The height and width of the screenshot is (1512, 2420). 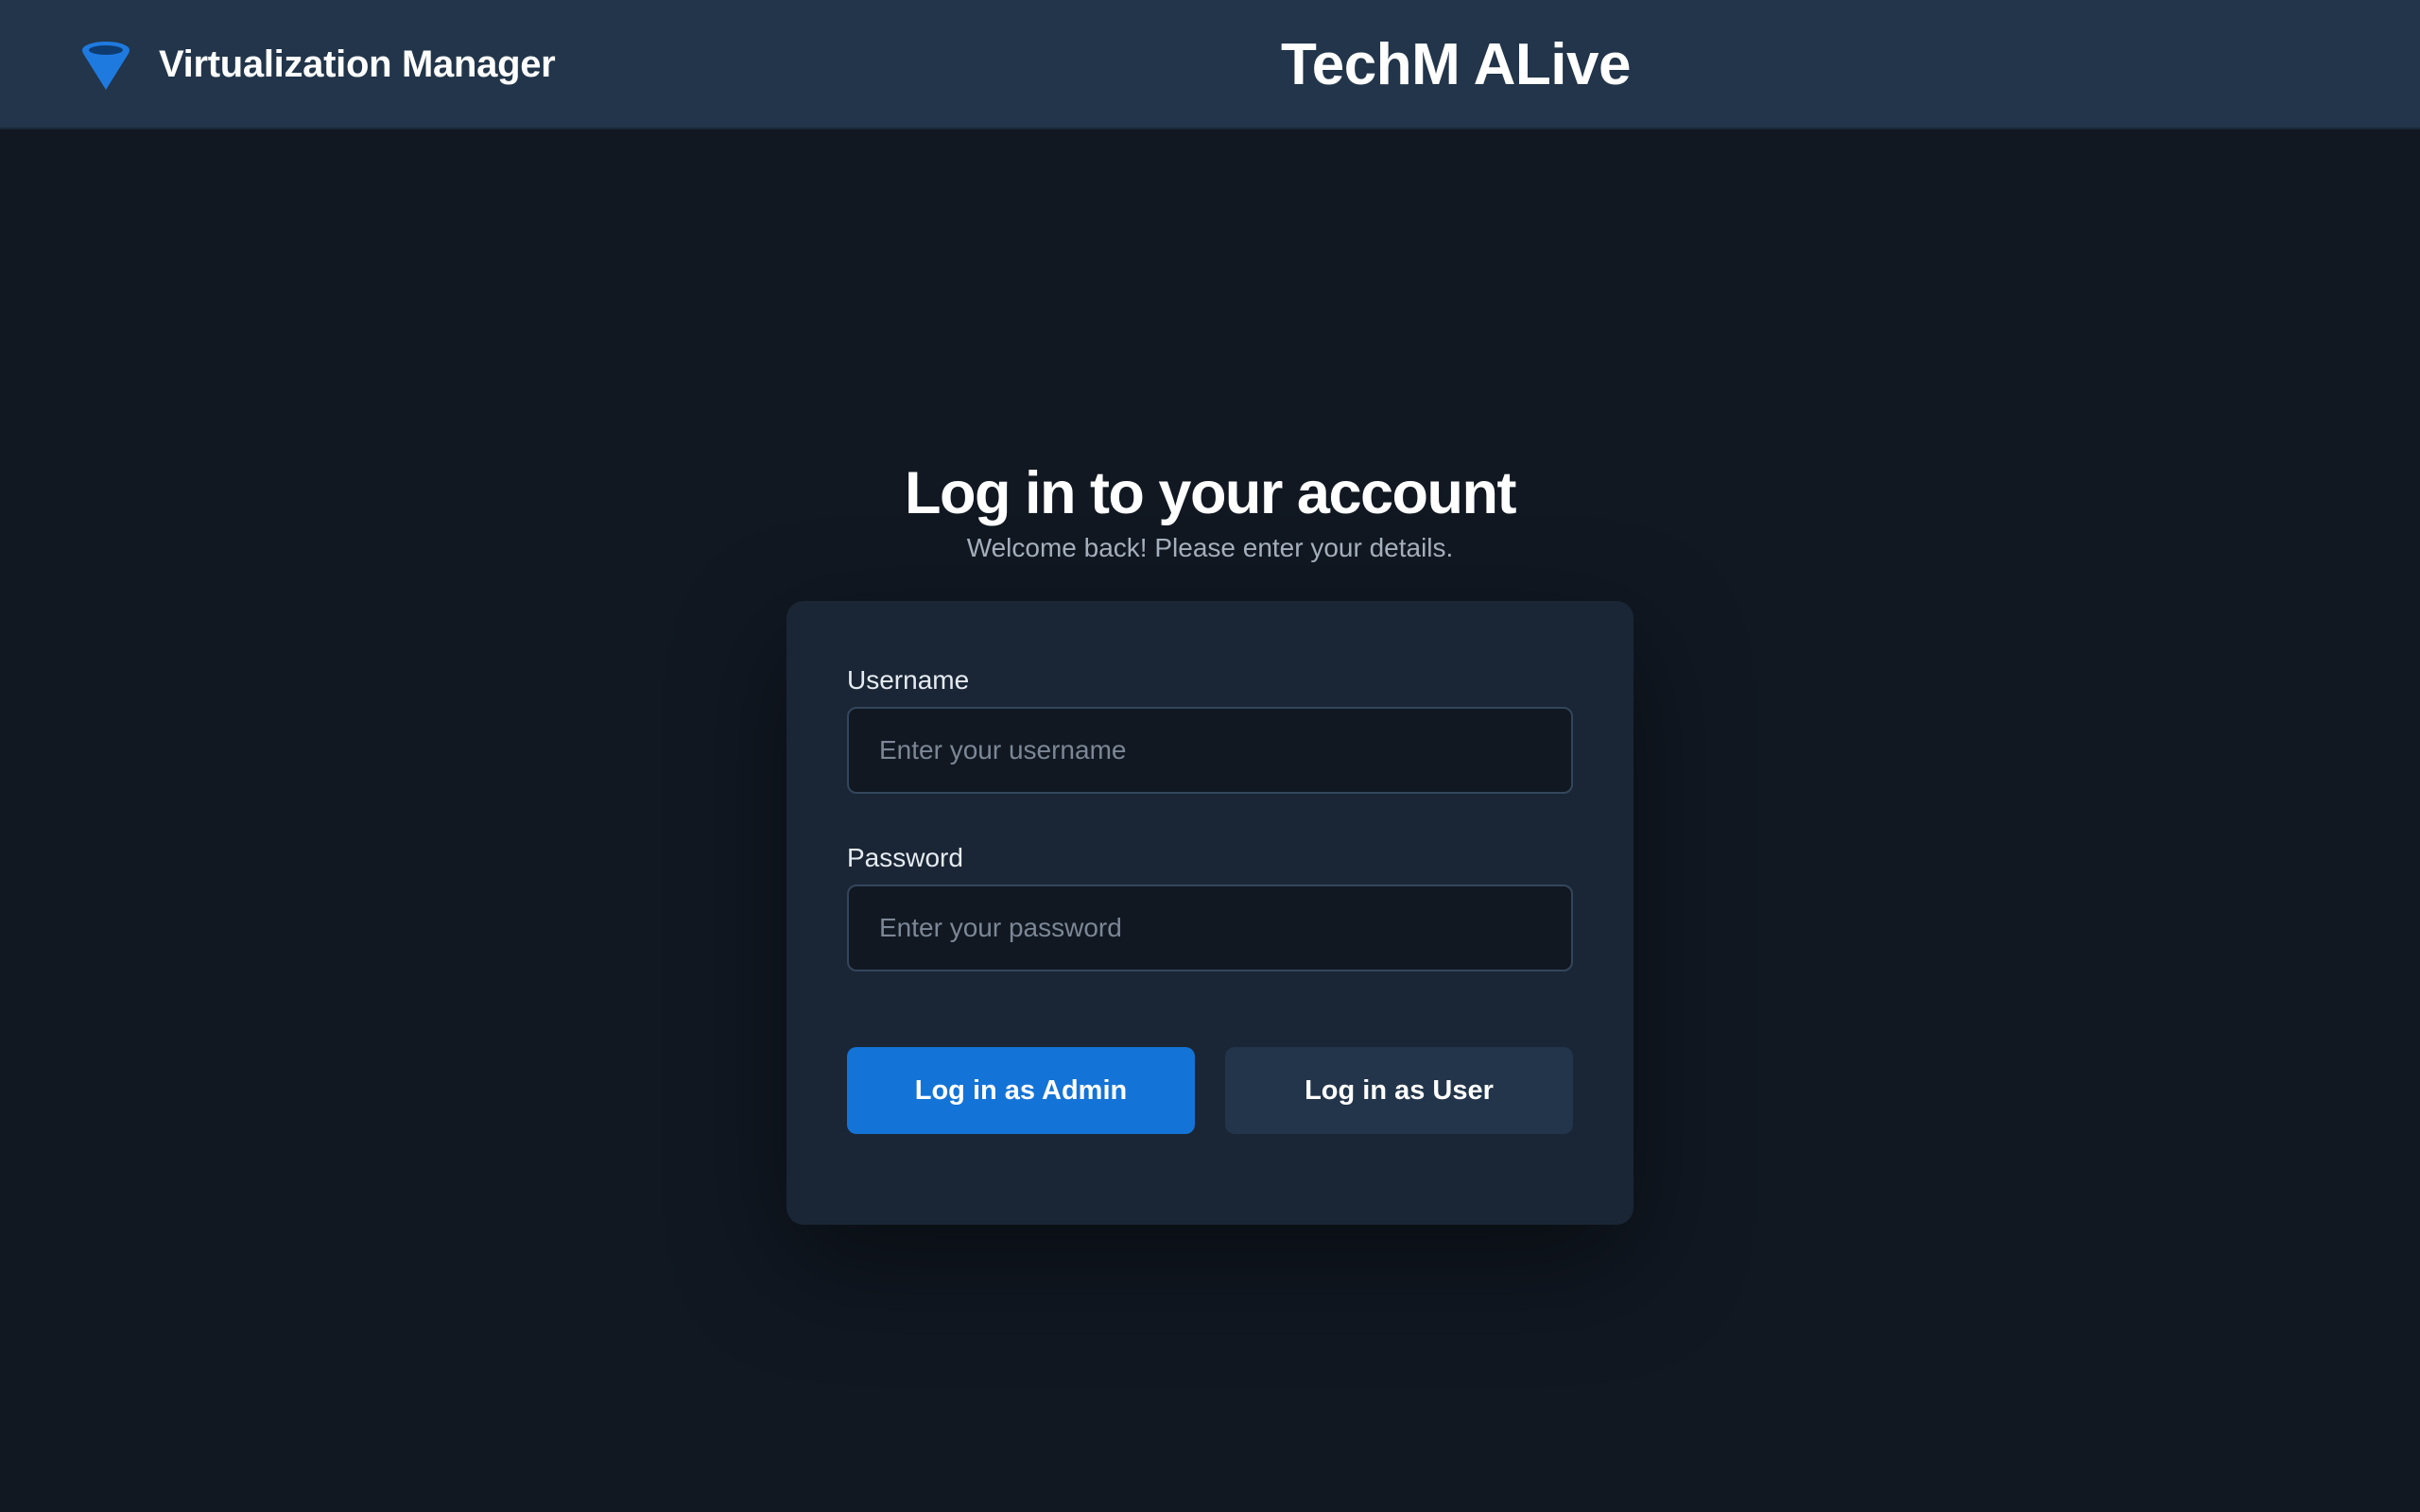 What do you see at coordinates (106, 65) in the screenshot?
I see `funnel-icon` at bounding box center [106, 65].